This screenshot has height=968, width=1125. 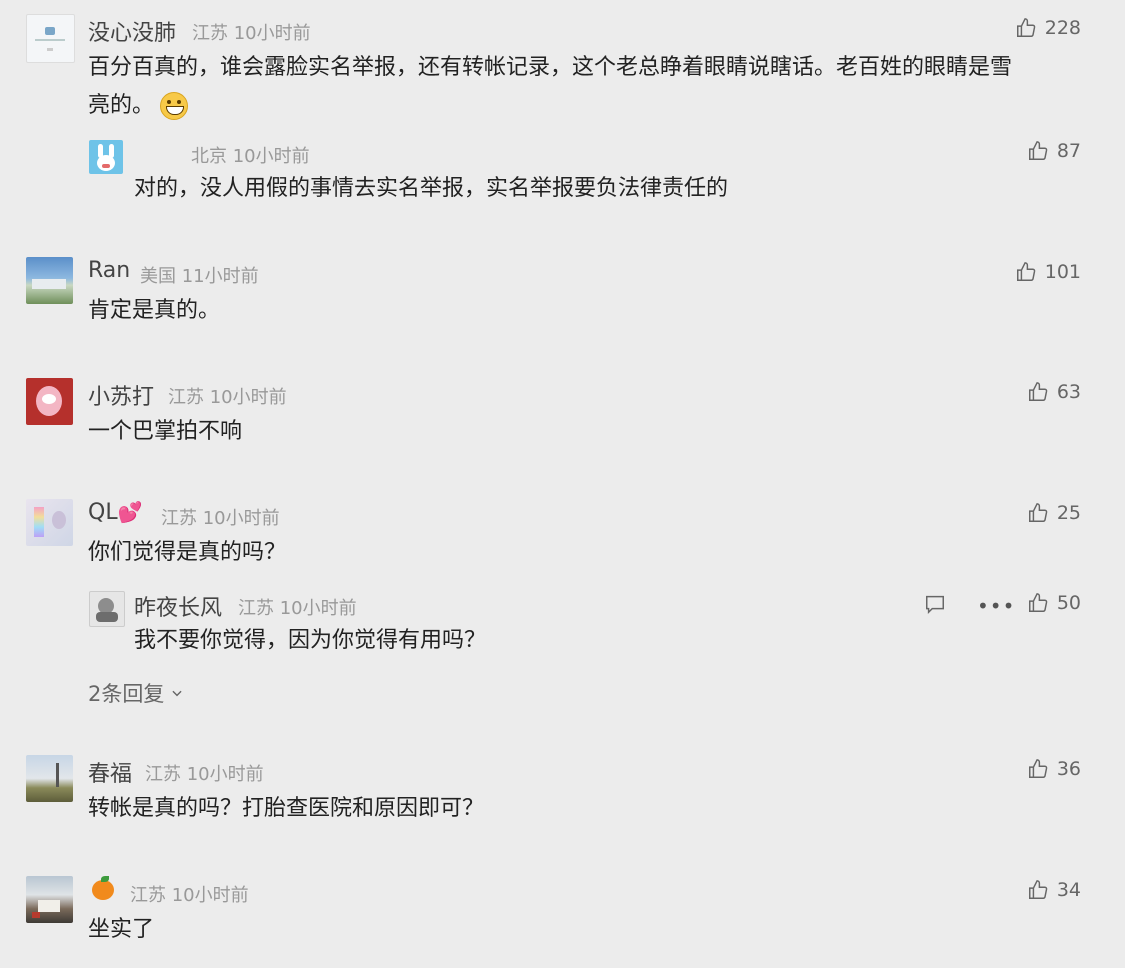 I want to click on reply-text: 对的，没人用假的事情去实名举报，实名举报要负法律责任的, so click(x=431, y=188).